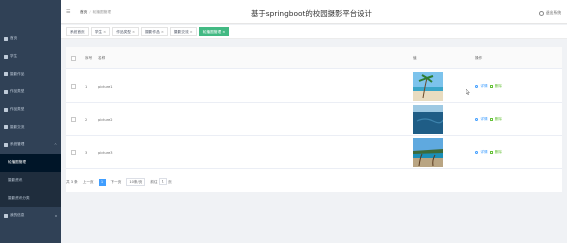 This screenshot has width=567, height=243. What do you see at coordinates (30, 39) in the screenshot?
I see `sidebar-item-home: 首页` at bounding box center [30, 39].